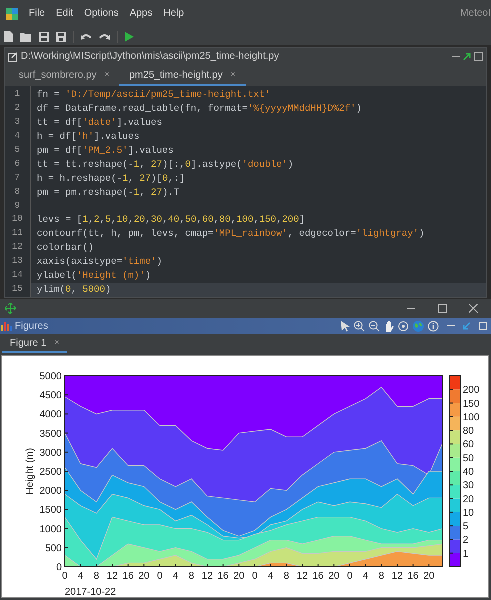  What do you see at coordinates (18, 95) in the screenshot?
I see `line-number: 1` at bounding box center [18, 95].